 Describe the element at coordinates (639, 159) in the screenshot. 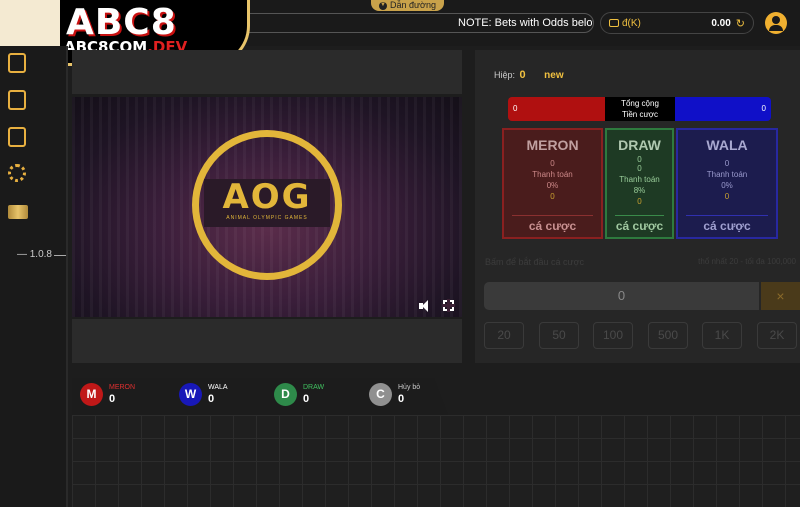

I see `draw-value-1: 0` at that location.